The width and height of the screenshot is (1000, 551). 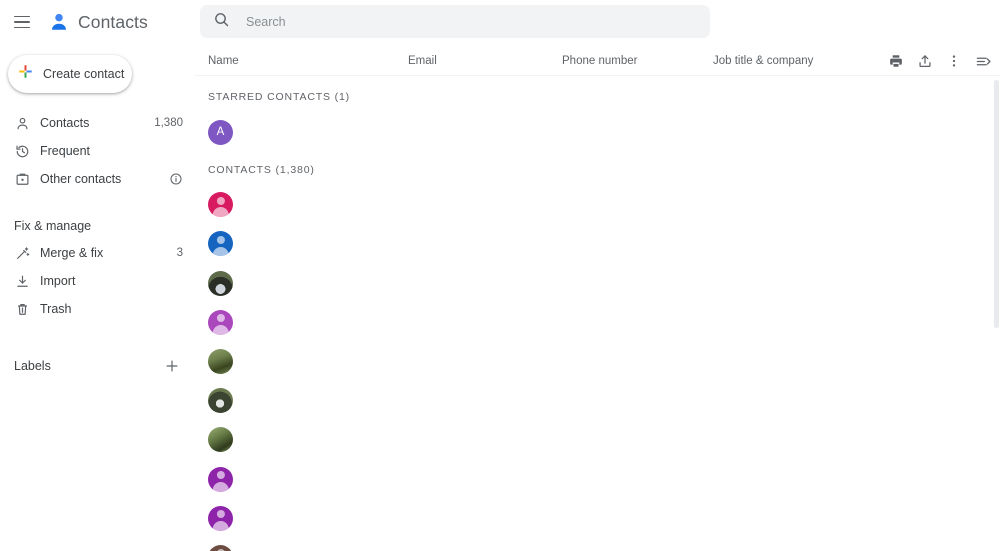 I want to click on create-contact-label: Create contact, so click(x=84, y=74).